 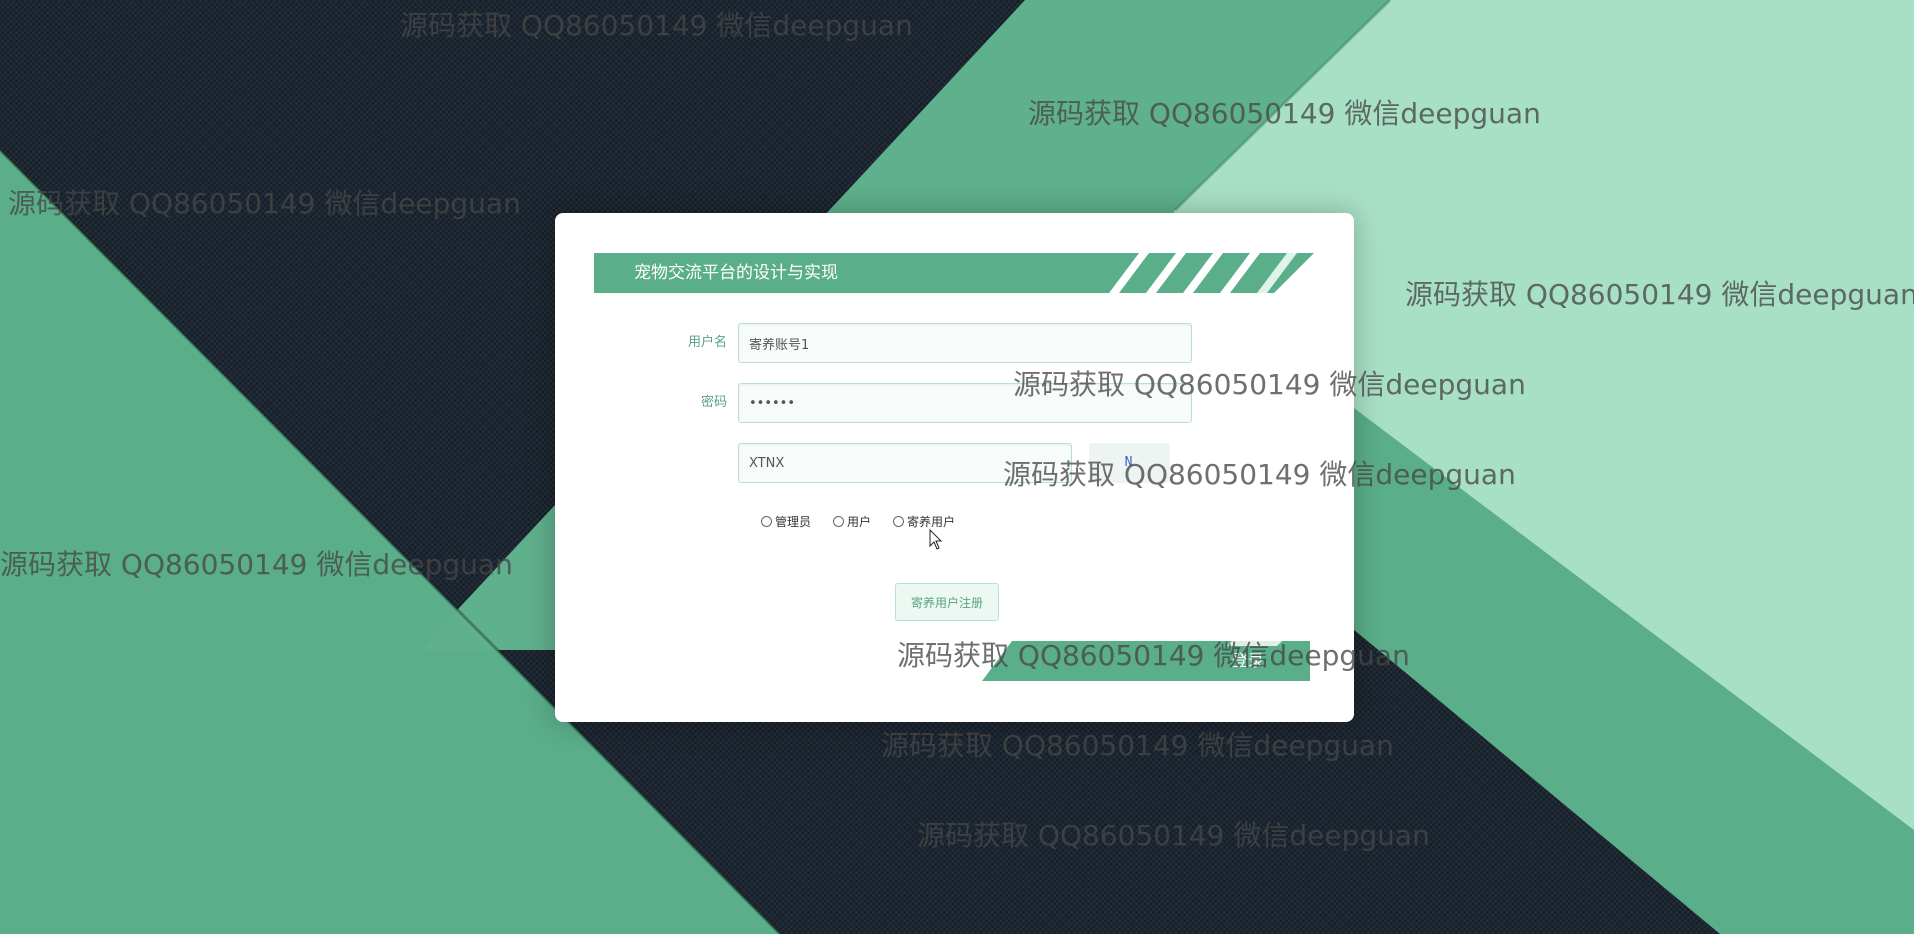 I want to click on username-label: 用户名, so click(x=707, y=342).